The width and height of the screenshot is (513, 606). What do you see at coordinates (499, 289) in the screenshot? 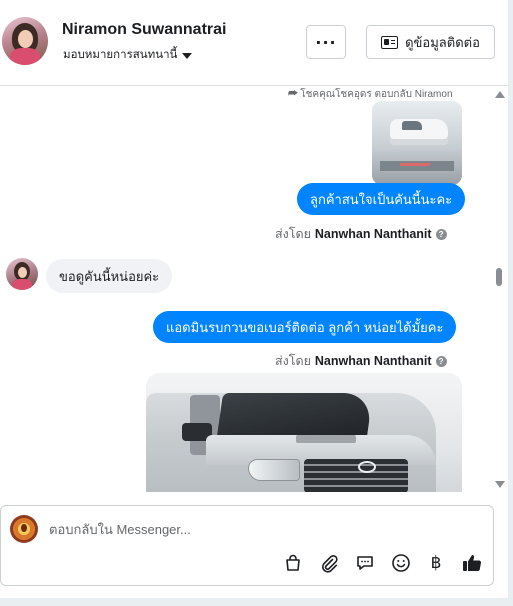
I see `thread-scrollbar` at bounding box center [499, 289].